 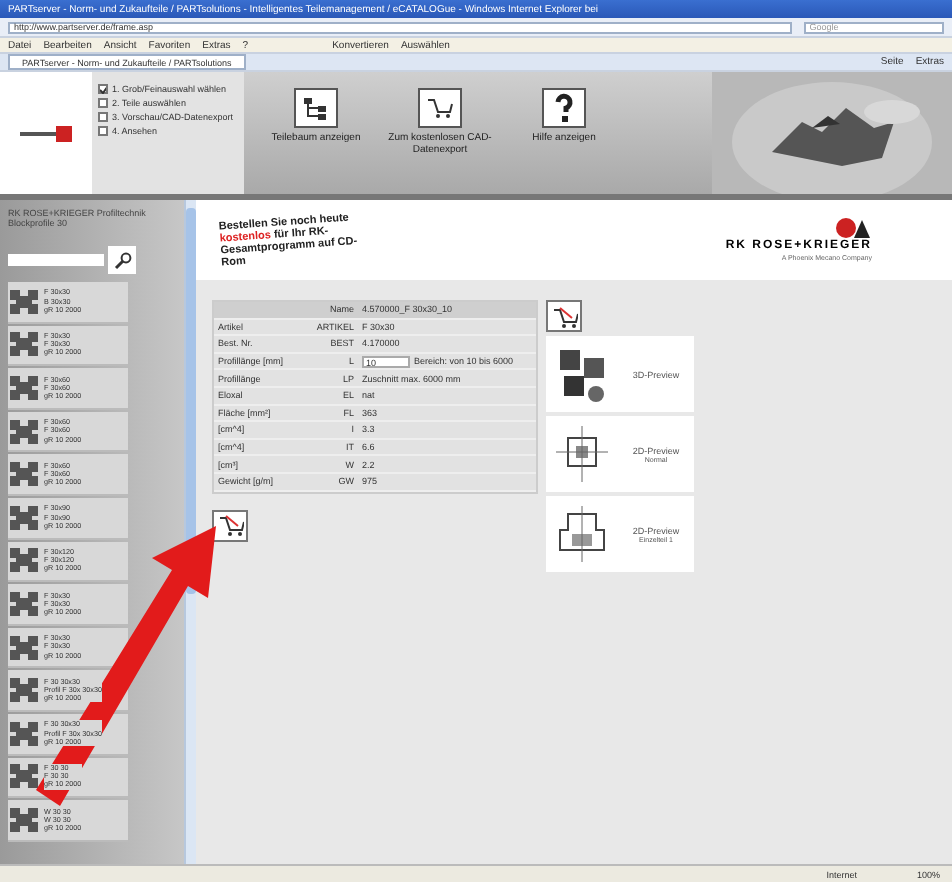 I want to click on scrollbar, so click(x=190, y=532).